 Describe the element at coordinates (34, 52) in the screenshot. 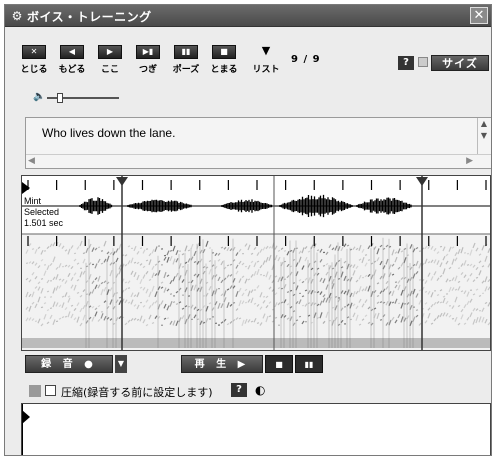

I see `close-x-icon: ✕` at that location.